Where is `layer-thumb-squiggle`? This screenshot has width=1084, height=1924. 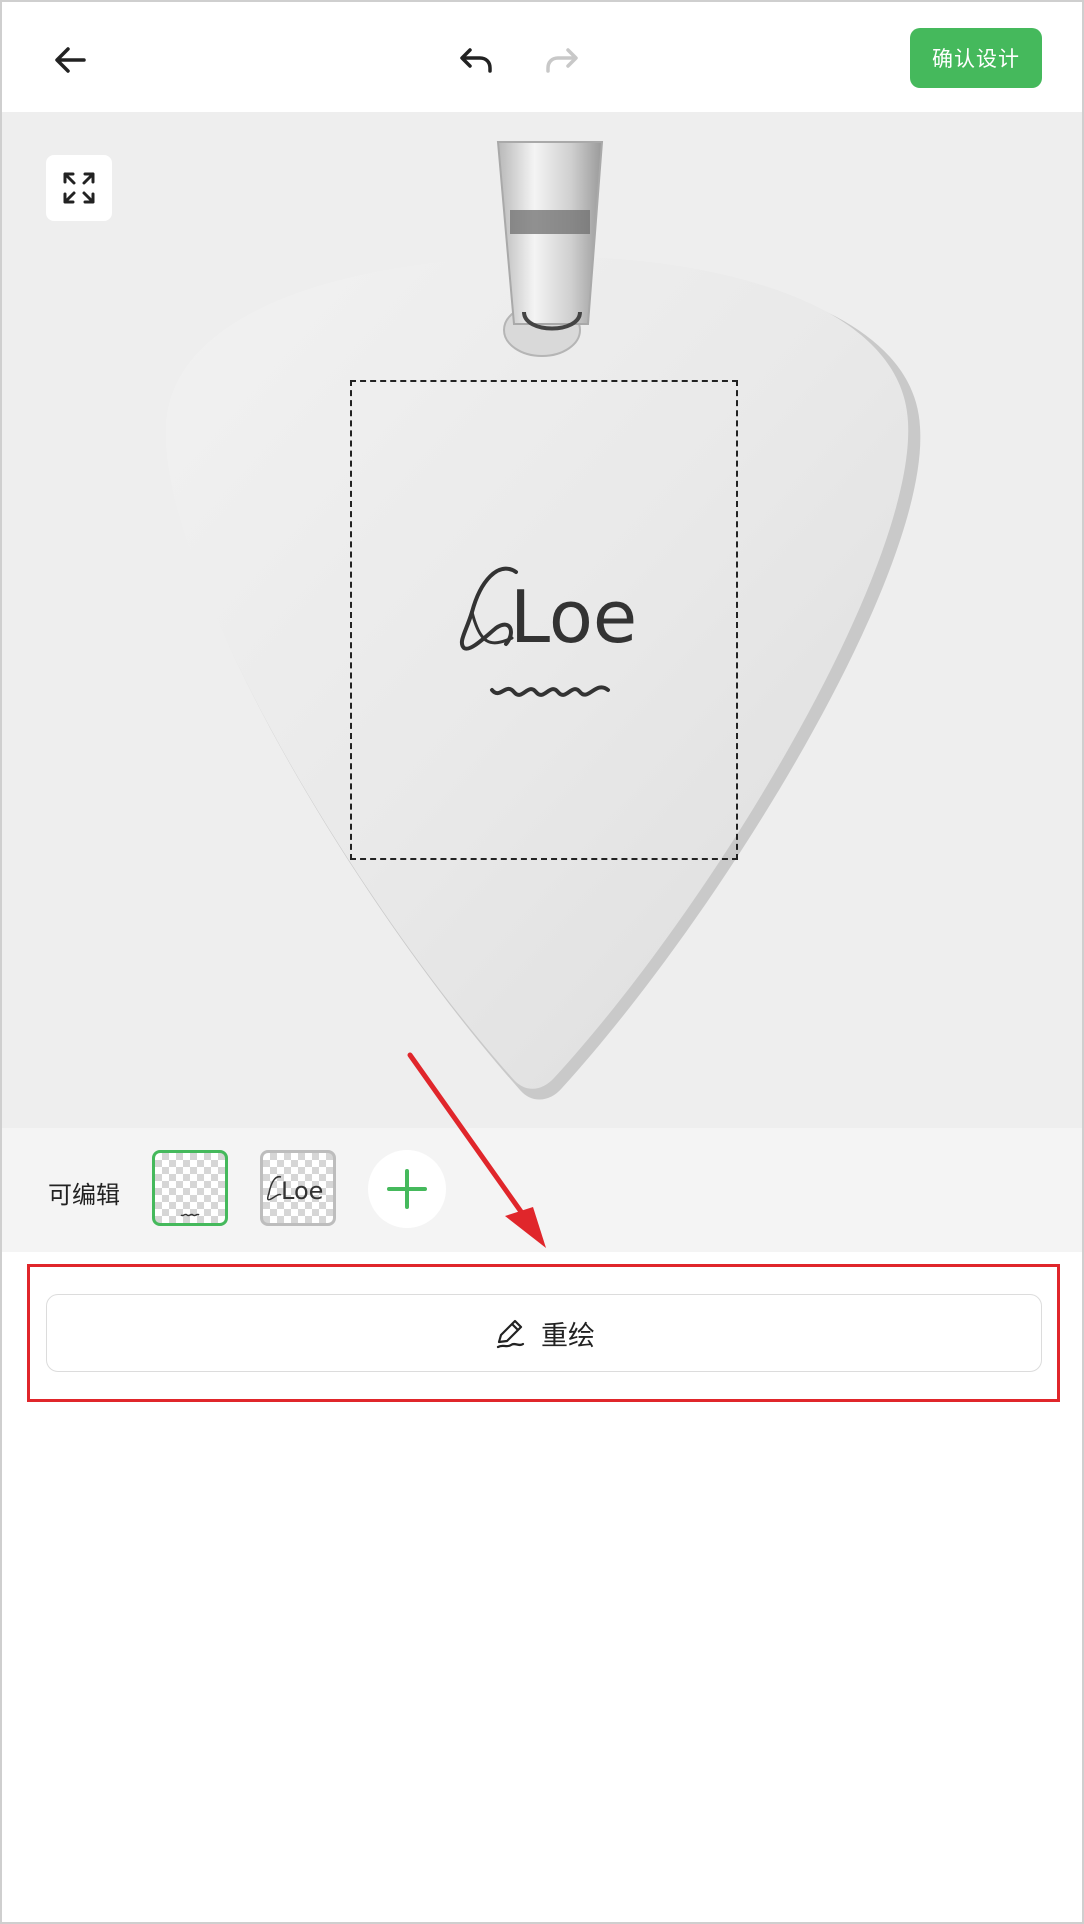 layer-thumb-squiggle is located at coordinates (190, 1188).